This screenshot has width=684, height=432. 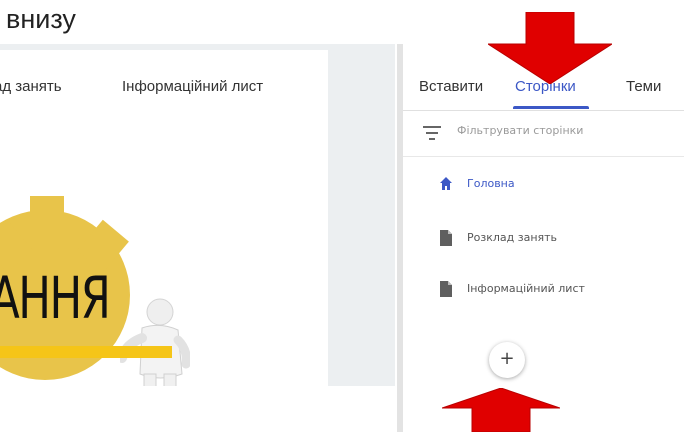 What do you see at coordinates (192, 86) in the screenshot?
I see `site-nav-item-info-letter: Інформаційний лист` at bounding box center [192, 86].